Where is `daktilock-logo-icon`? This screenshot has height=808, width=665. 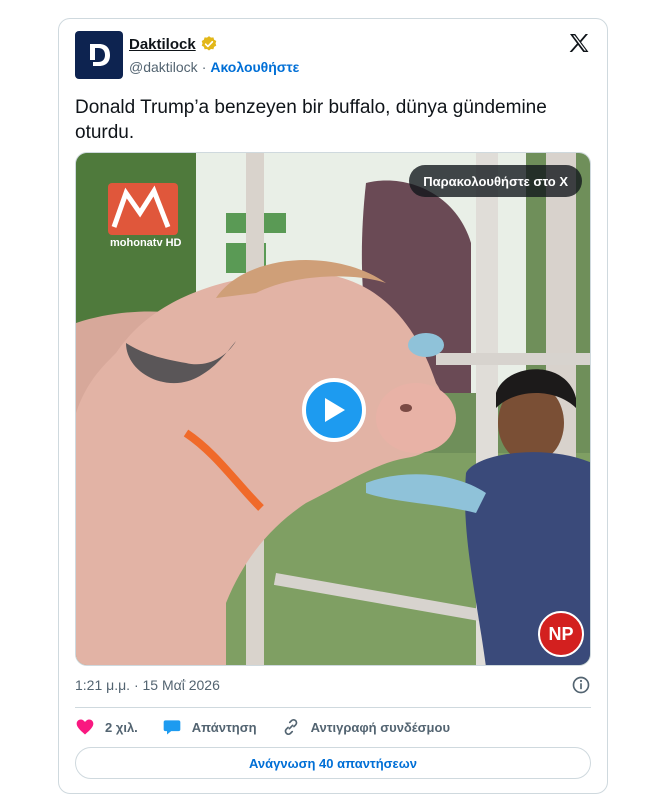
daktilock-logo-icon is located at coordinates (100, 55).